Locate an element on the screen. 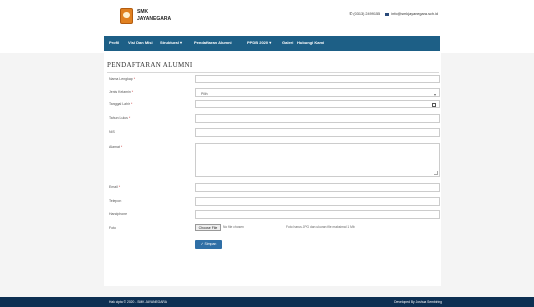 The image size is (534, 307). page-title: PENDAFTARAN ALUMNI is located at coordinates (150, 65).